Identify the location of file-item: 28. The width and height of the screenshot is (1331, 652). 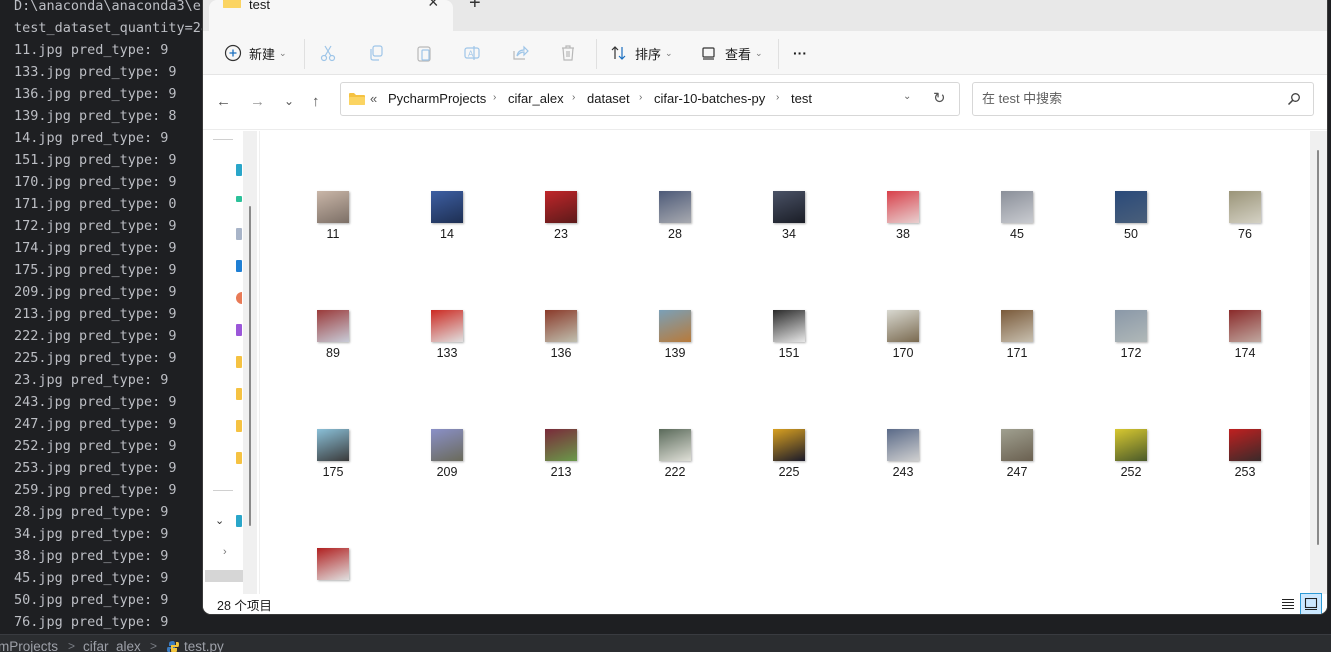
(675, 226).